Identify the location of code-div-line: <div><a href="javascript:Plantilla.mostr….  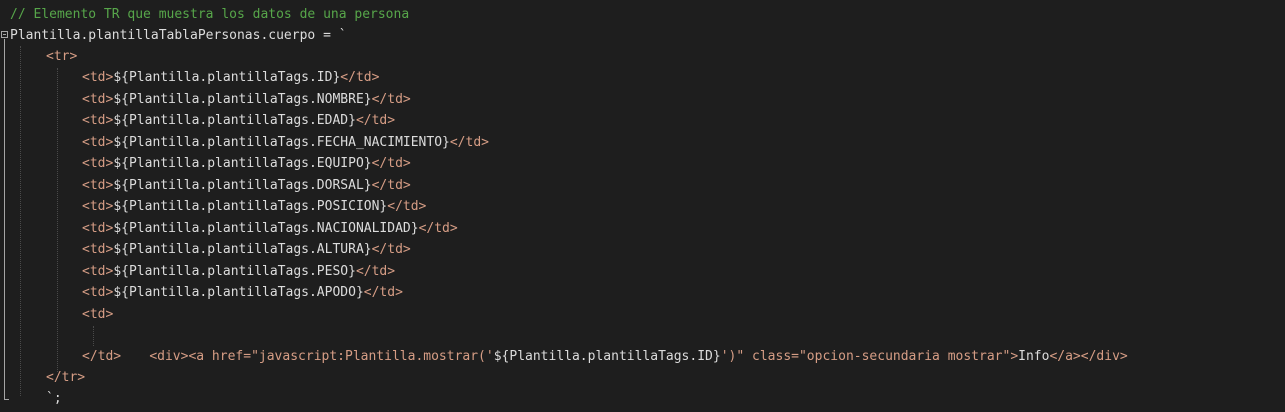
(622, 344).